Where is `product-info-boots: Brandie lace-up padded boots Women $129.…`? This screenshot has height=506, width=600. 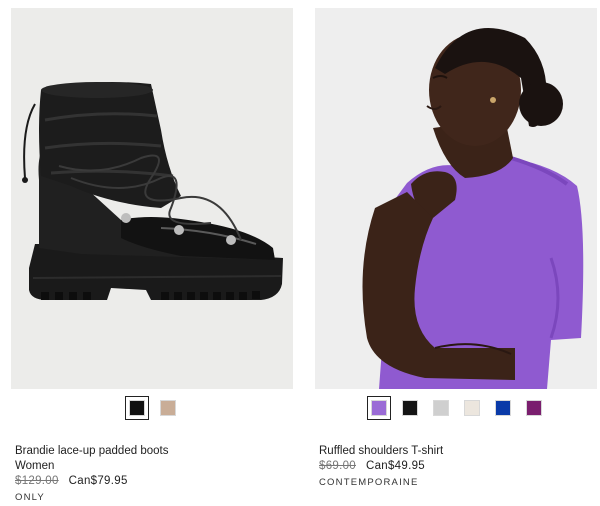
product-info-boots: Brandie lace-up padded boots Women $129.… is located at coordinates (153, 474).